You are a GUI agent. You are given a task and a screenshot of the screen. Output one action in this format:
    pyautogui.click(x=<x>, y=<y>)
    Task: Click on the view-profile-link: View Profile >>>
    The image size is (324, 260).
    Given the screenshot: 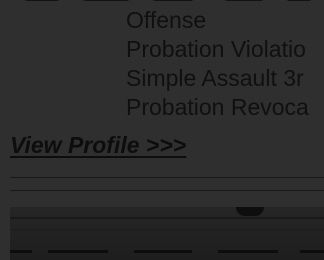 What is the action you would take?
    pyautogui.click(x=98, y=145)
    